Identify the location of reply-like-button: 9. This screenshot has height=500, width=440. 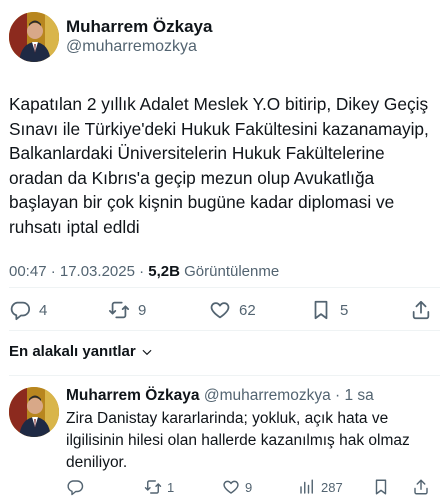
(237, 487).